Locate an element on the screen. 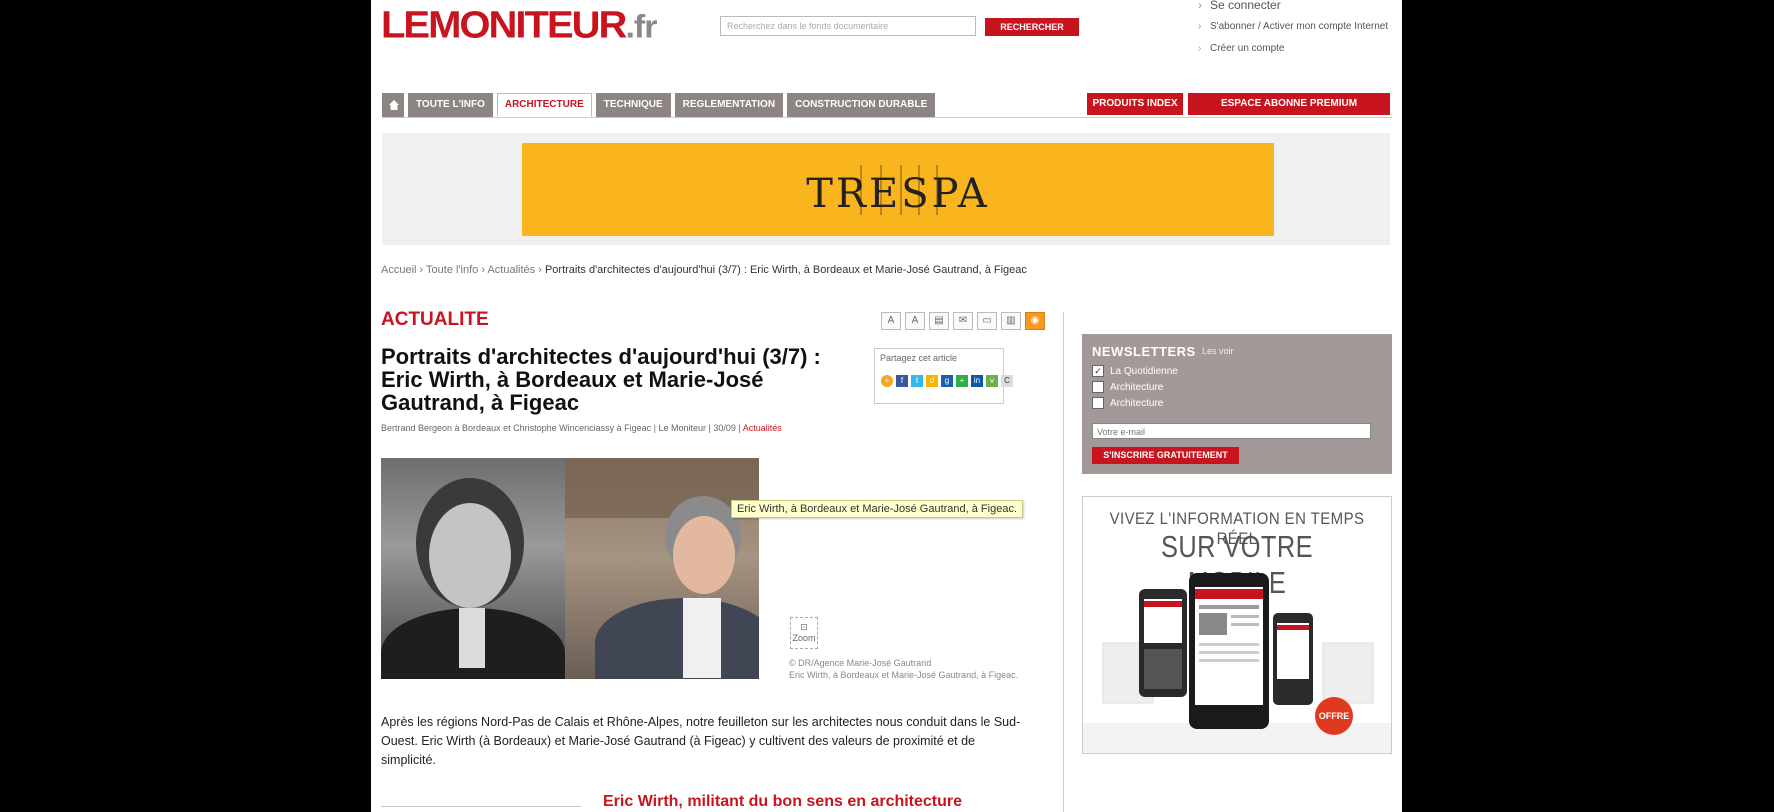  nav-divider is located at coordinates (887, 117).